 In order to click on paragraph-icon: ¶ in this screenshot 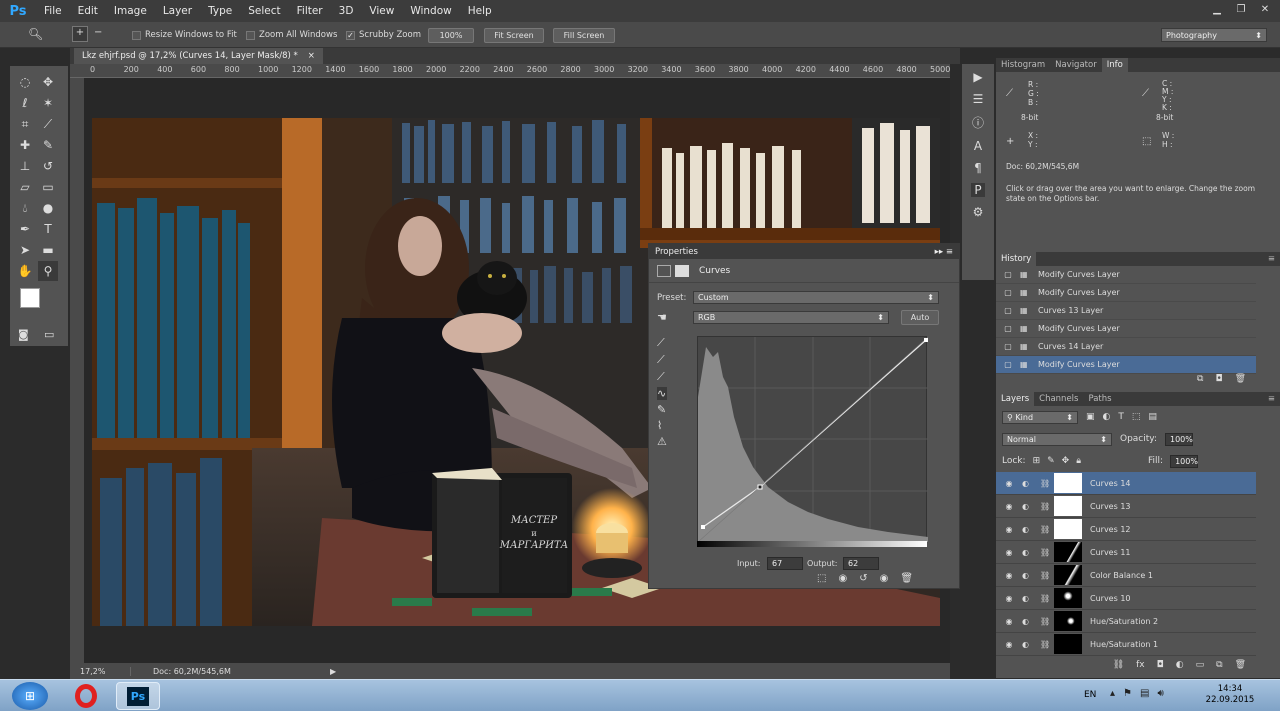, I will do `click(978, 168)`.